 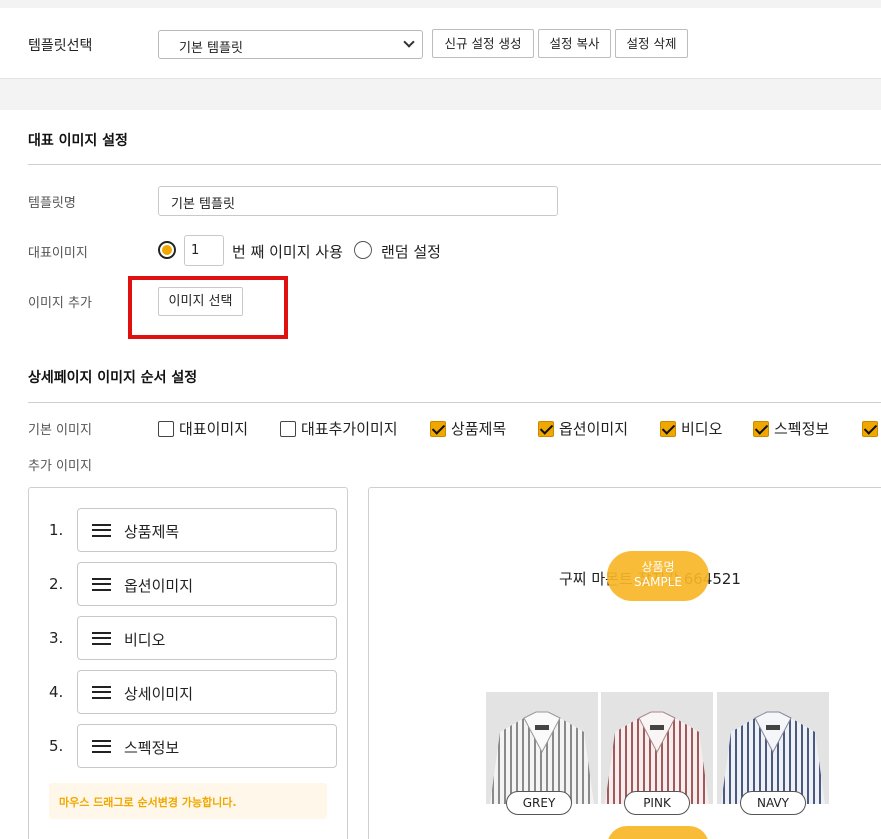 What do you see at coordinates (409, 42) in the screenshot?
I see `chevron-down-icon` at bounding box center [409, 42].